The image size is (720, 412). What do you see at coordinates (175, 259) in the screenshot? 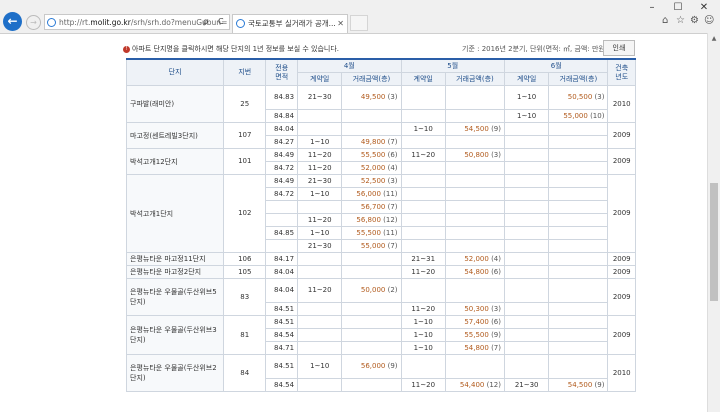
I see `complex-name-link: 은평뉴타운 마고정11단지` at bounding box center [175, 259].